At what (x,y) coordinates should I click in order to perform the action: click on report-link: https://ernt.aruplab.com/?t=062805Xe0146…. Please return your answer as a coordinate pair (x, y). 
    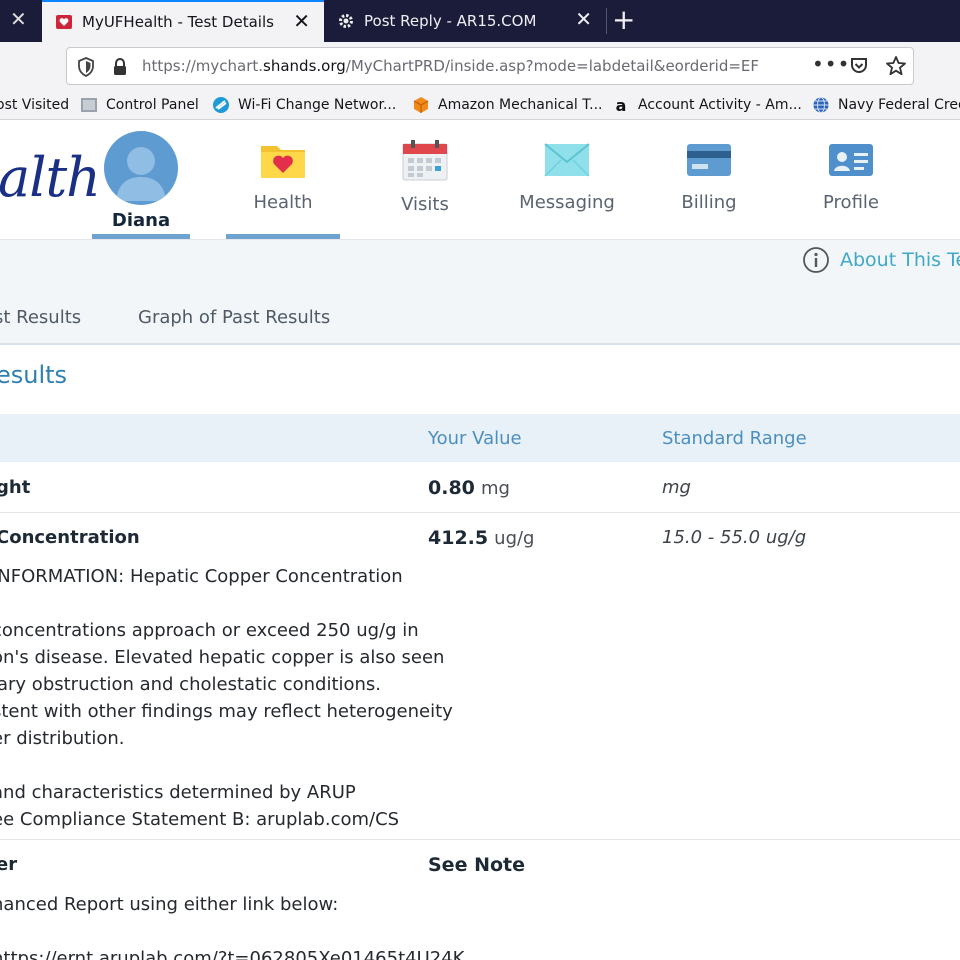
    Looking at the image, I should click on (232, 954).